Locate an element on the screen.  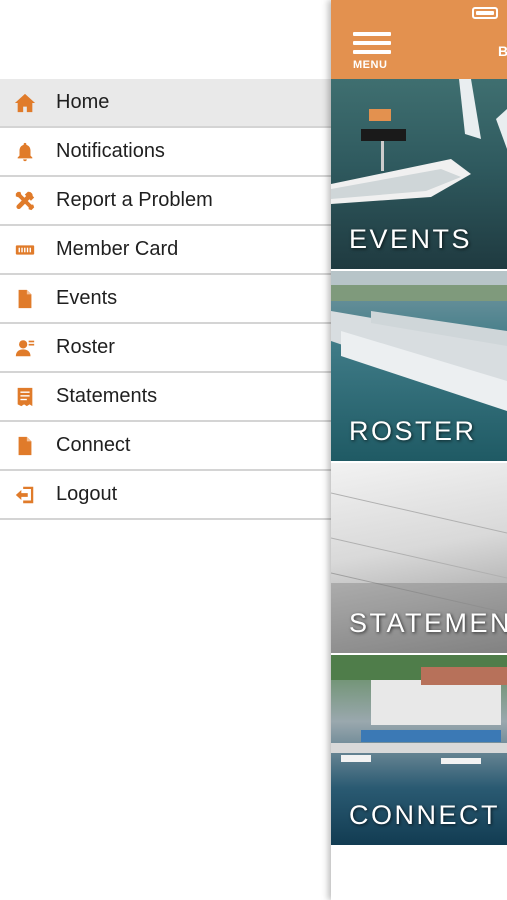
drawer-item-label: Notifications is located at coordinates (110, 151).